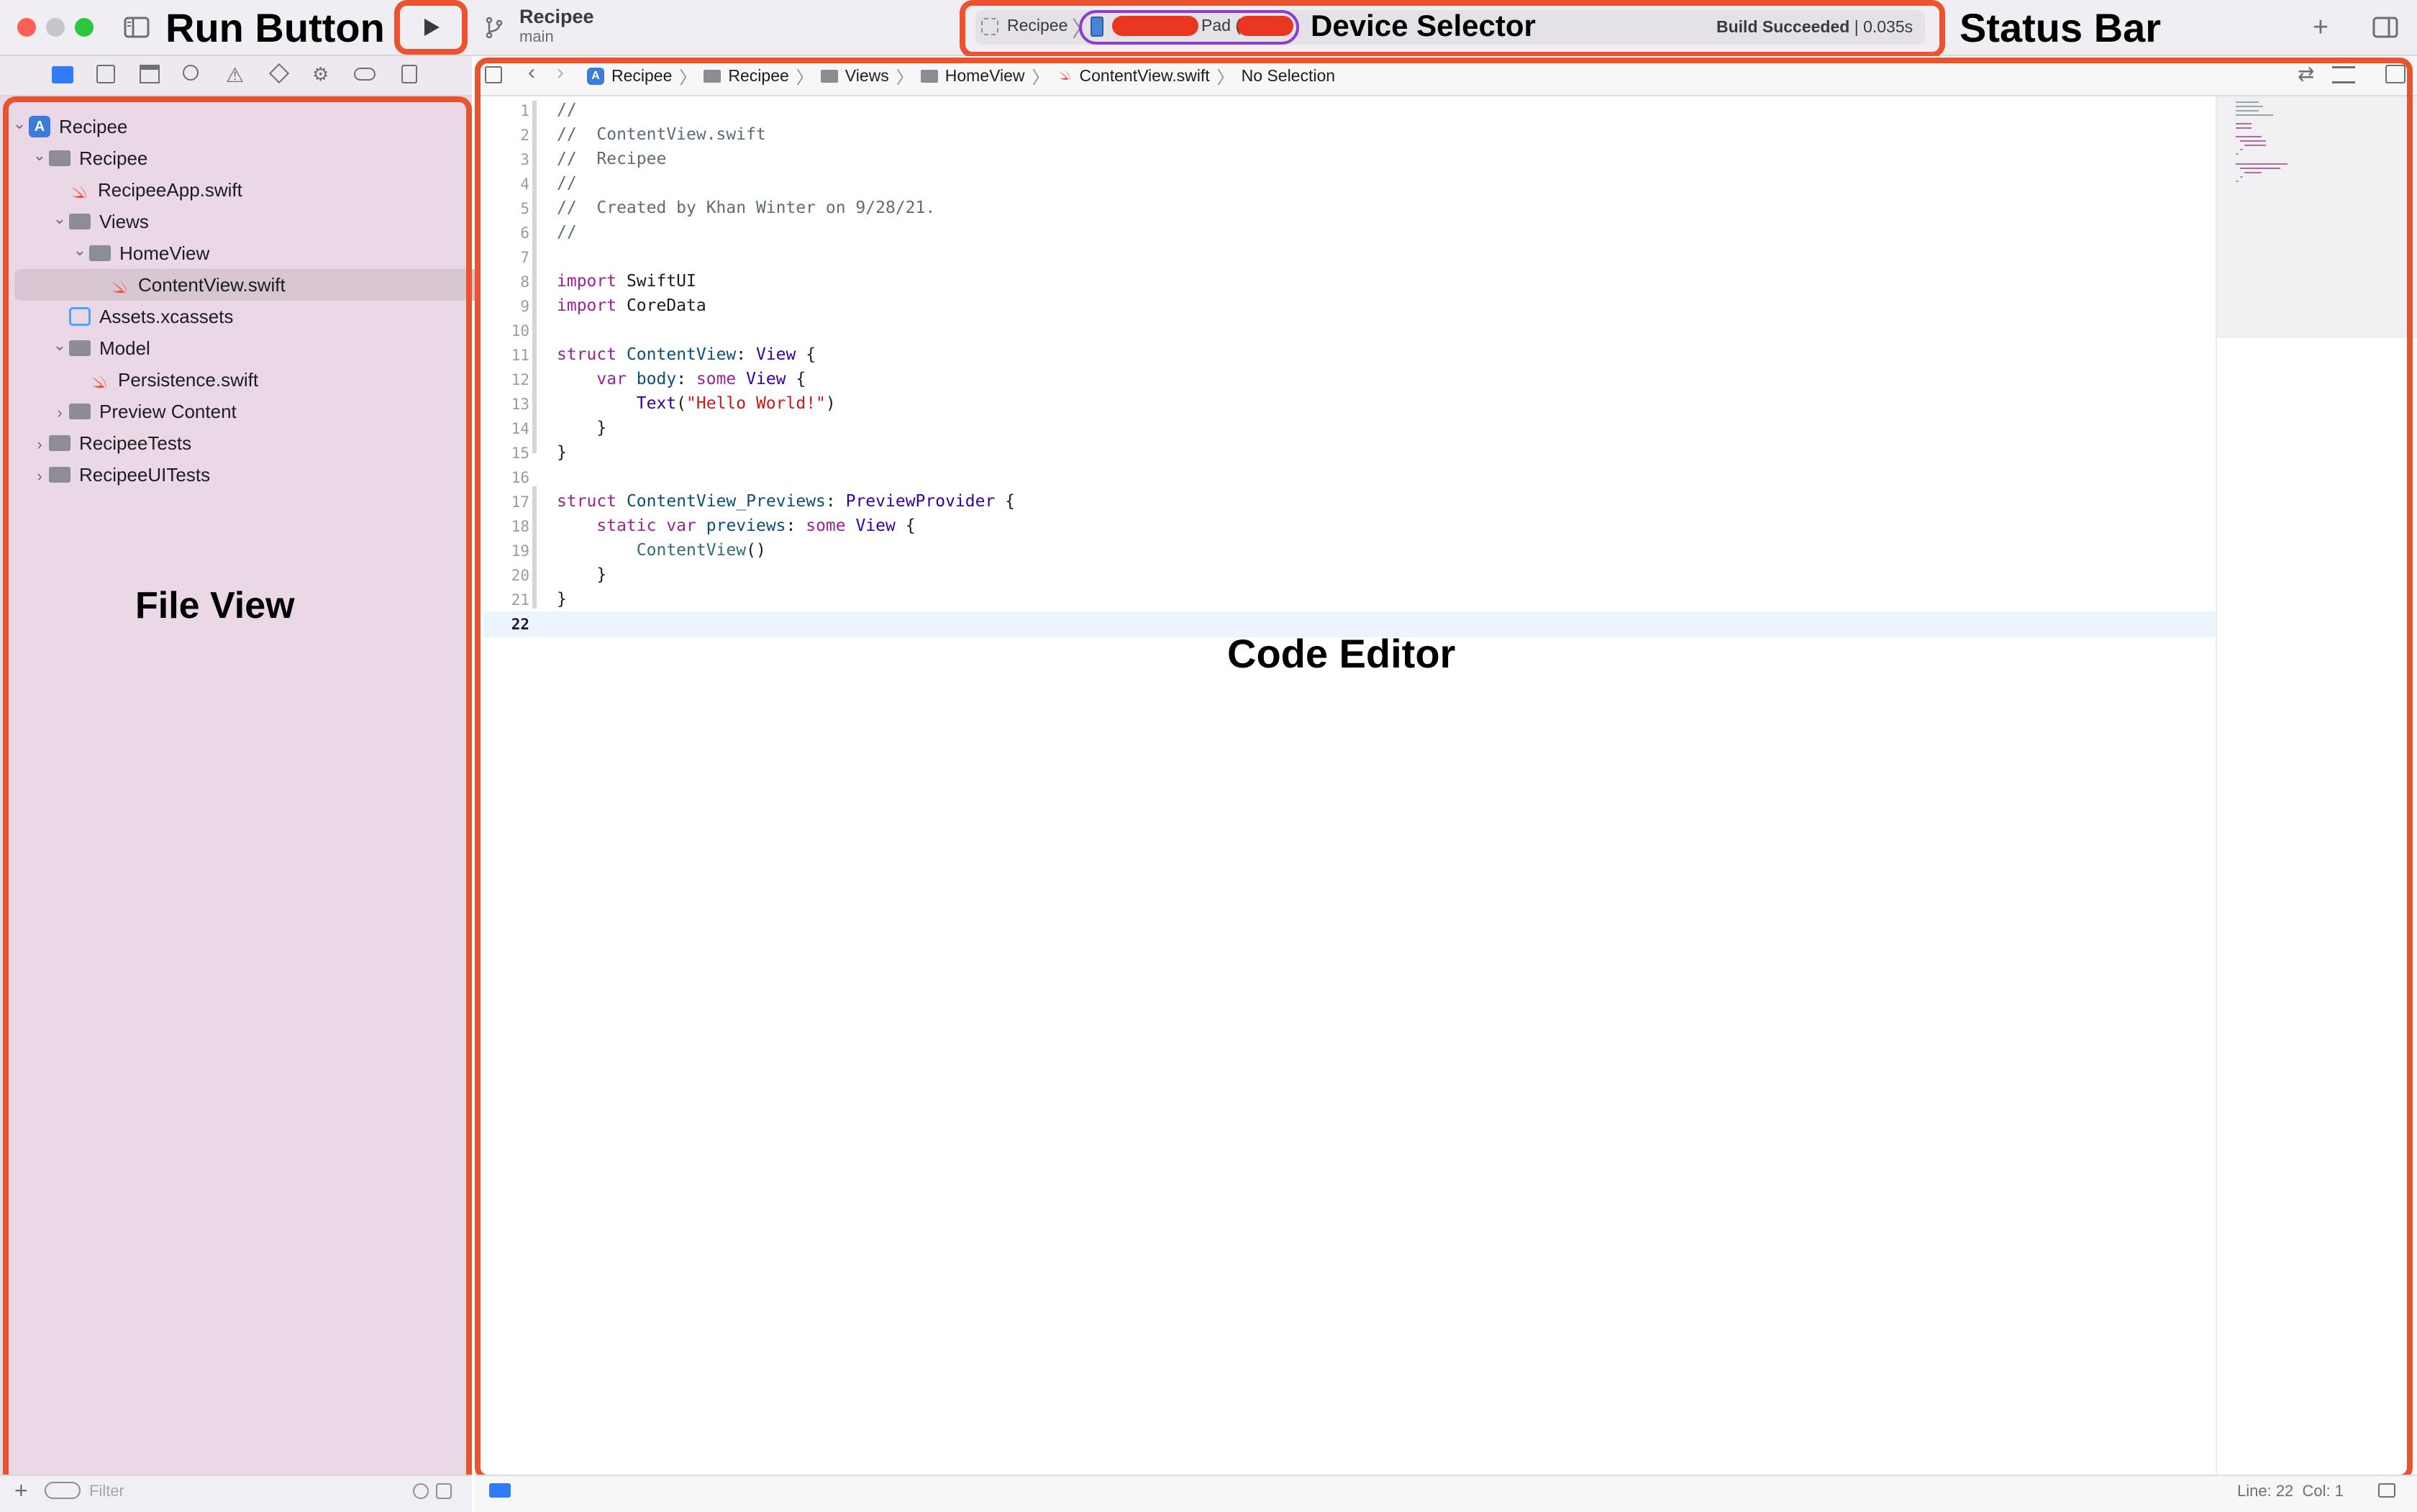 The width and height of the screenshot is (2417, 1512). What do you see at coordinates (990, 27) in the screenshot?
I see `scheme-icon` at bounding box center [990, 27].